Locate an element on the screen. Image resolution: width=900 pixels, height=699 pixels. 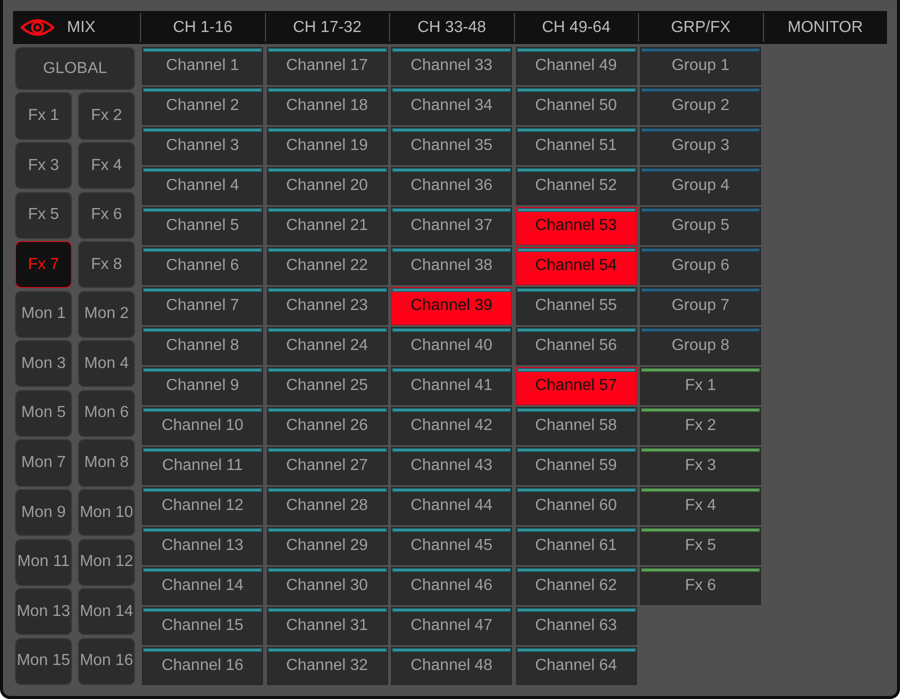
strip-button: Channel 52 is located at coordinates (576, 185).